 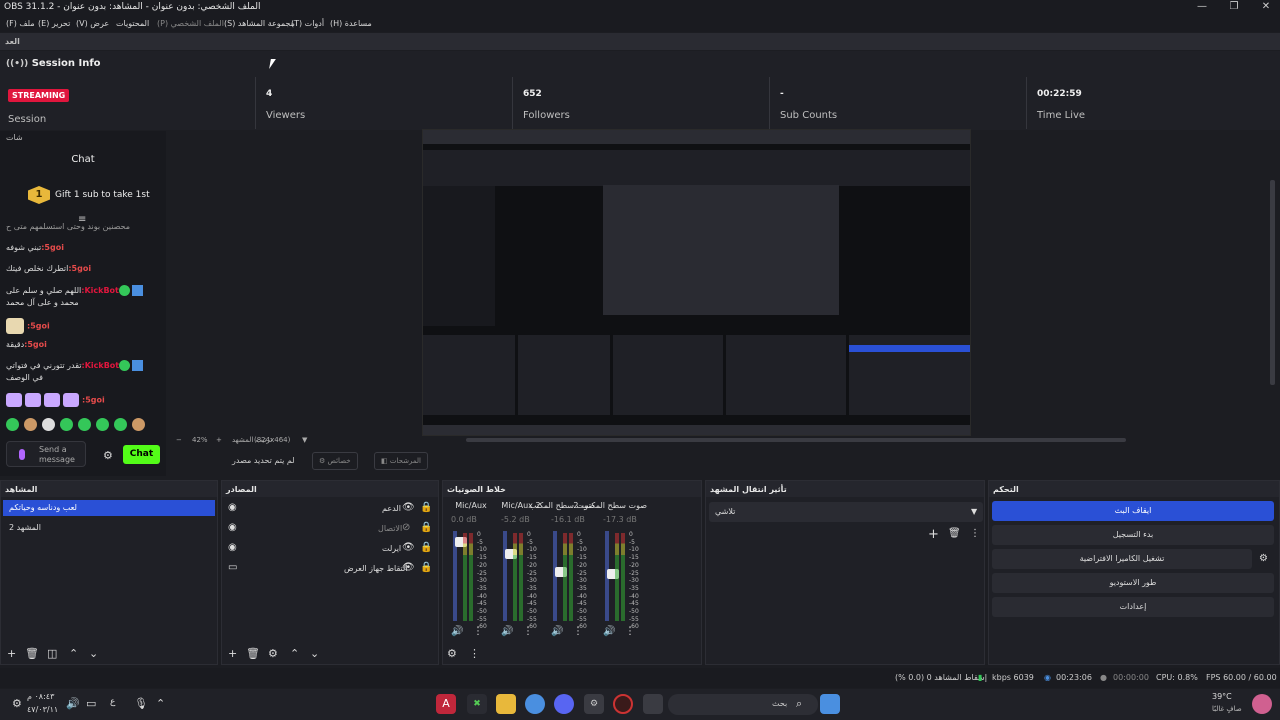 I want to click on remove-transition-icon: 🗑, so click(x=954, y=533).